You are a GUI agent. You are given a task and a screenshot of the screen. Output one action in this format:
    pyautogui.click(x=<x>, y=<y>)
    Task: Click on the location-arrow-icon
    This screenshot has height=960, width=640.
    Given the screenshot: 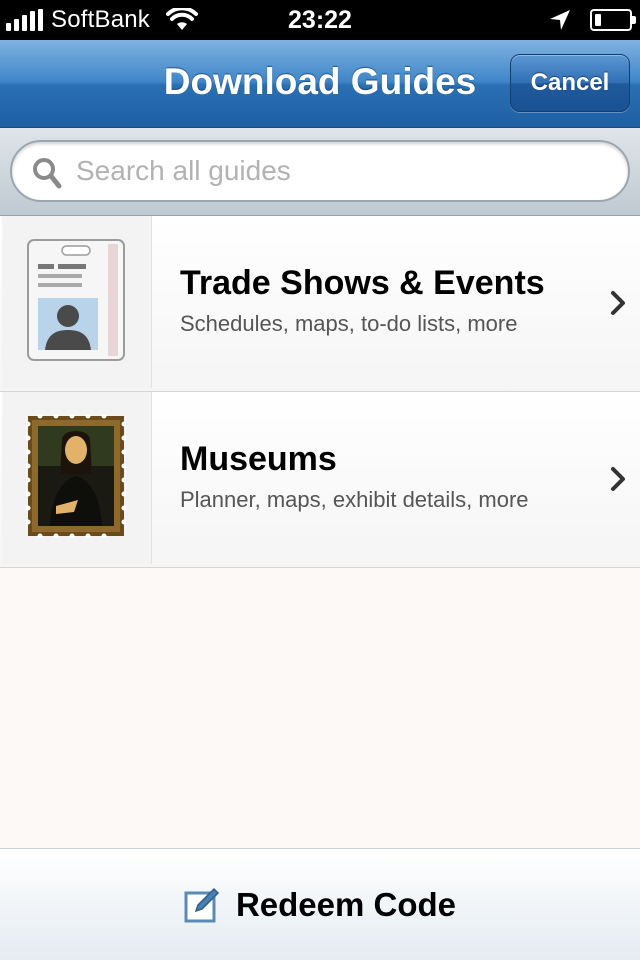 What is the action you would take?
    pyautogui.click(x=560, y=20)
    